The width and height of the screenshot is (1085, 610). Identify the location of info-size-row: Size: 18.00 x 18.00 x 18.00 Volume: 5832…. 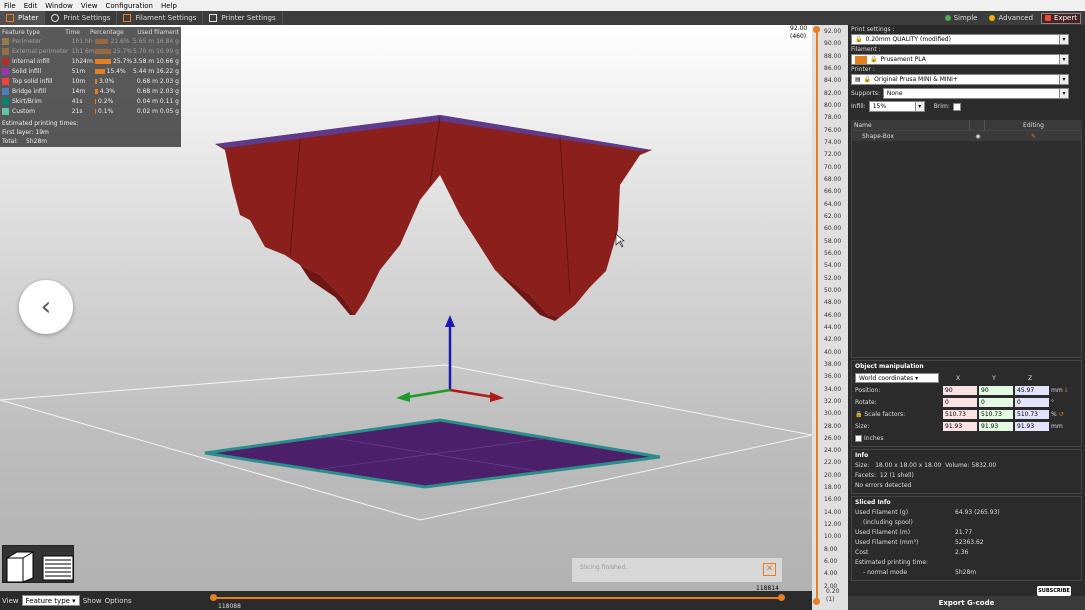
(966, 466).